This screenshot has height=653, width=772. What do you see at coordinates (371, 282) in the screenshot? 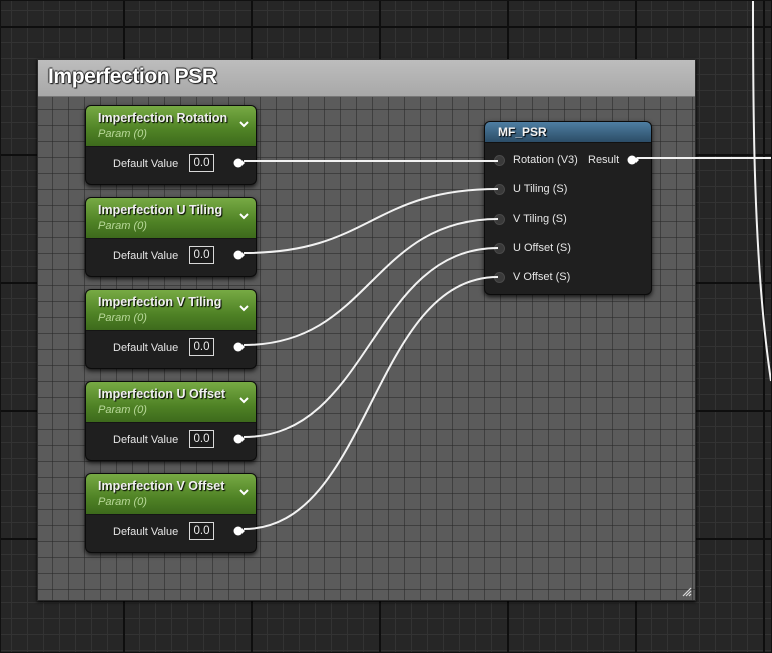
I see `wire-v-tiling` at bounding box center [371, 282].